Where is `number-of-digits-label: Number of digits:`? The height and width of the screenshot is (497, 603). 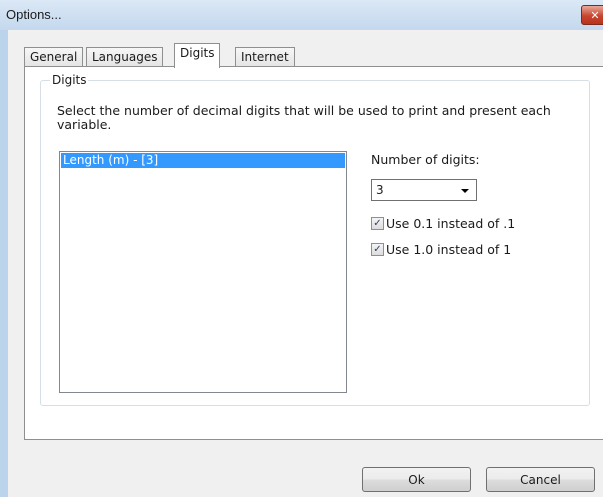
number-of-digits-label: Number of digits: is located at coordinates (425, 159).